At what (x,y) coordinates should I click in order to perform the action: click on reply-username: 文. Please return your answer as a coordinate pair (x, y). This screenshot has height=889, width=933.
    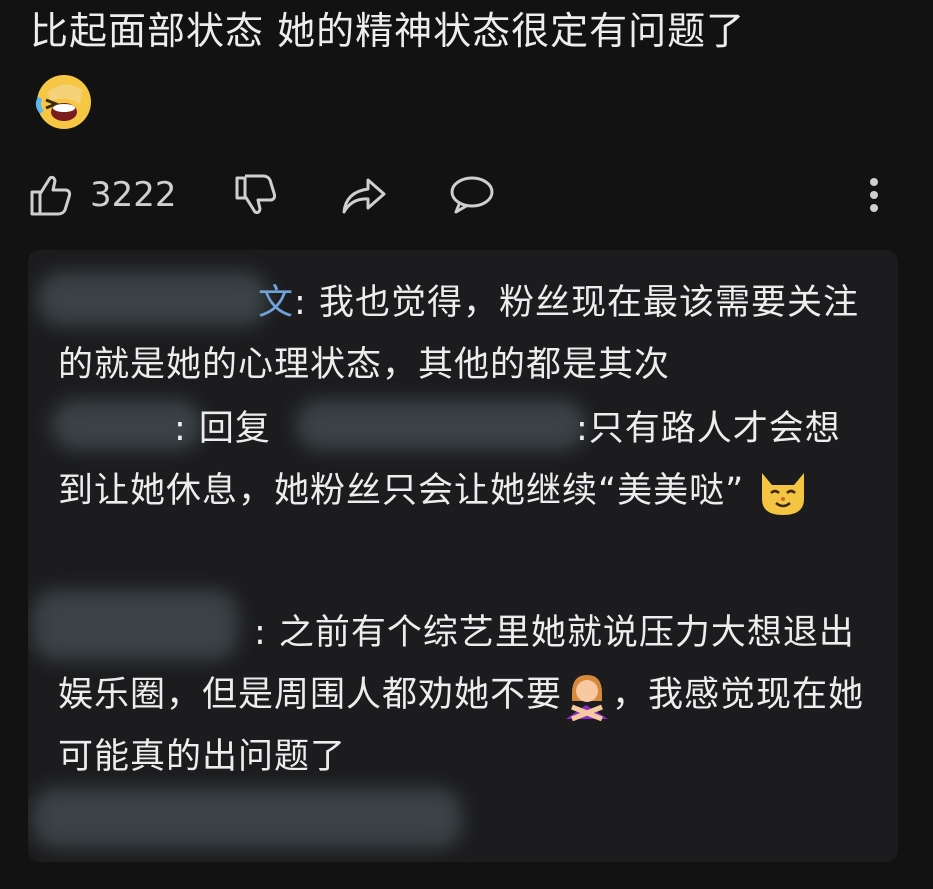
    Looking at the image, I should click on (276, 303).